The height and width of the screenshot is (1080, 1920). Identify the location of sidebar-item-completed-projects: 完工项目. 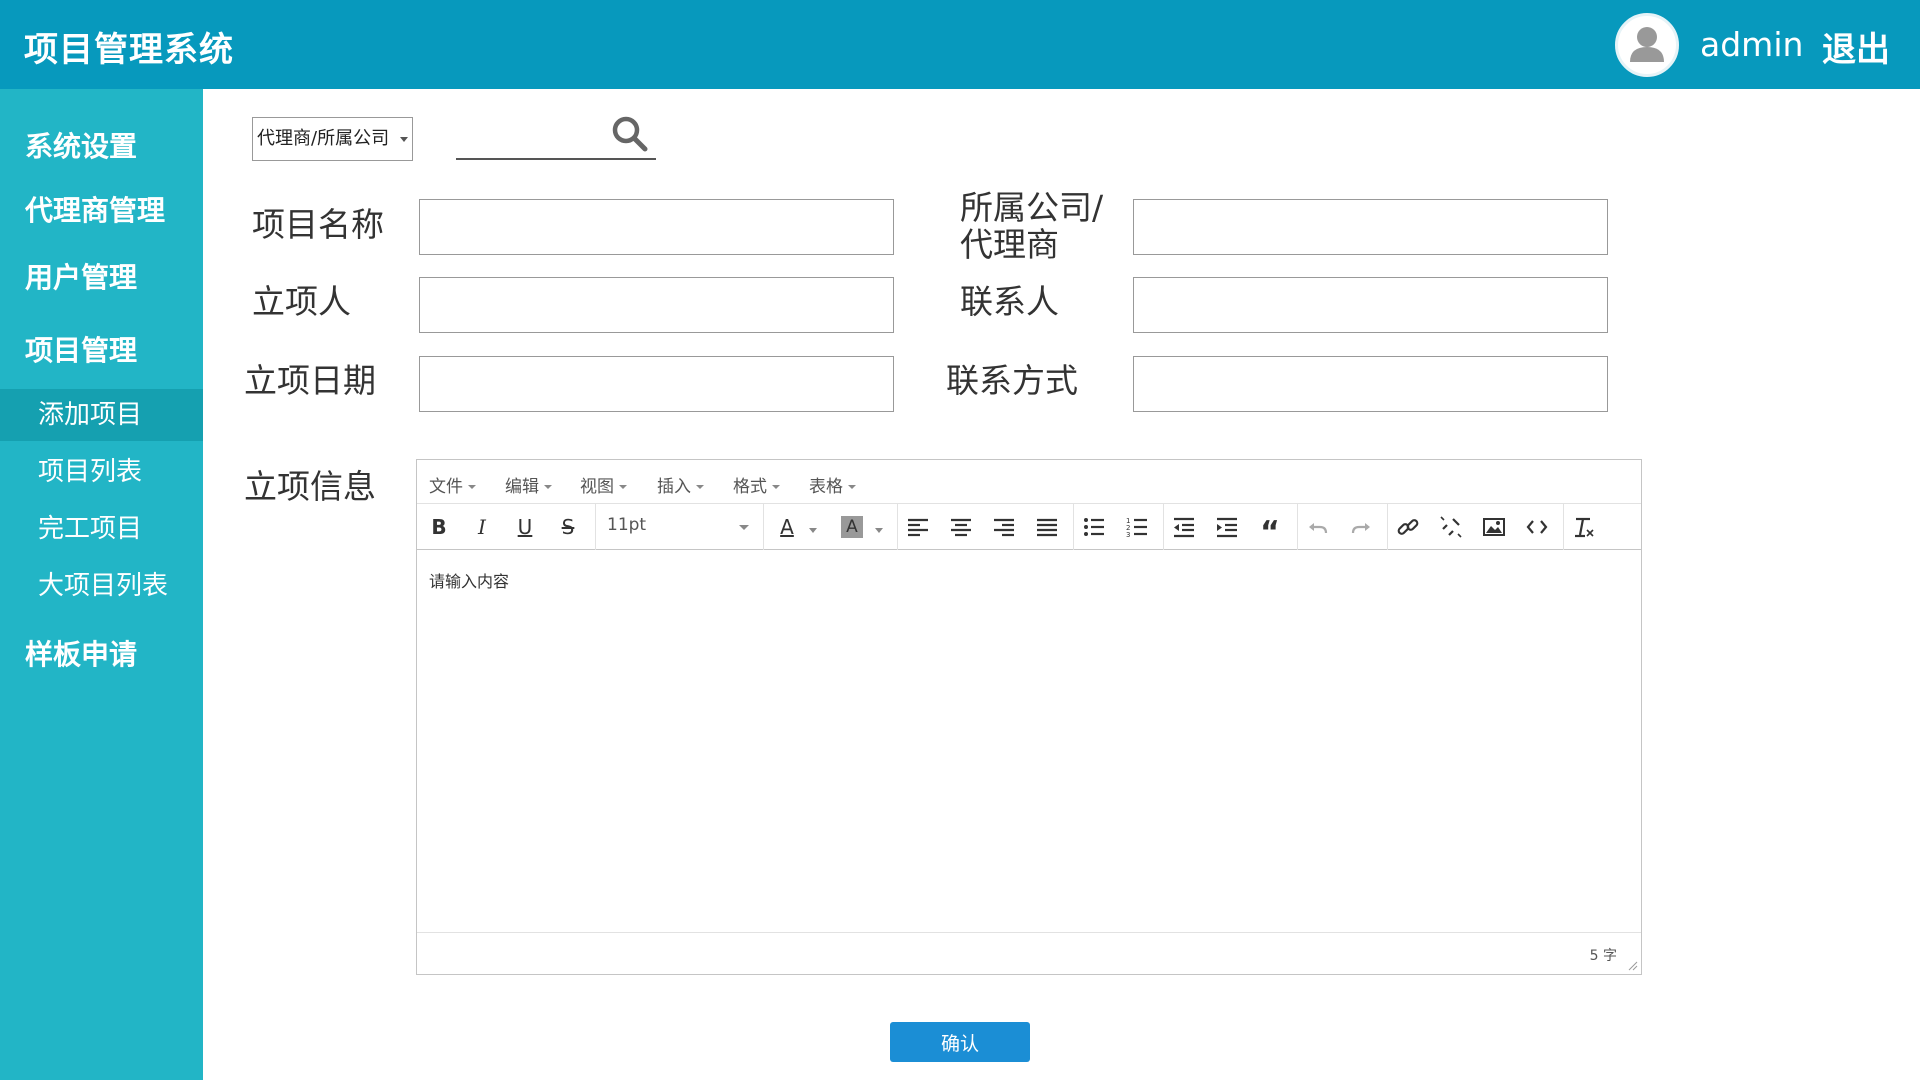
(101, 529).